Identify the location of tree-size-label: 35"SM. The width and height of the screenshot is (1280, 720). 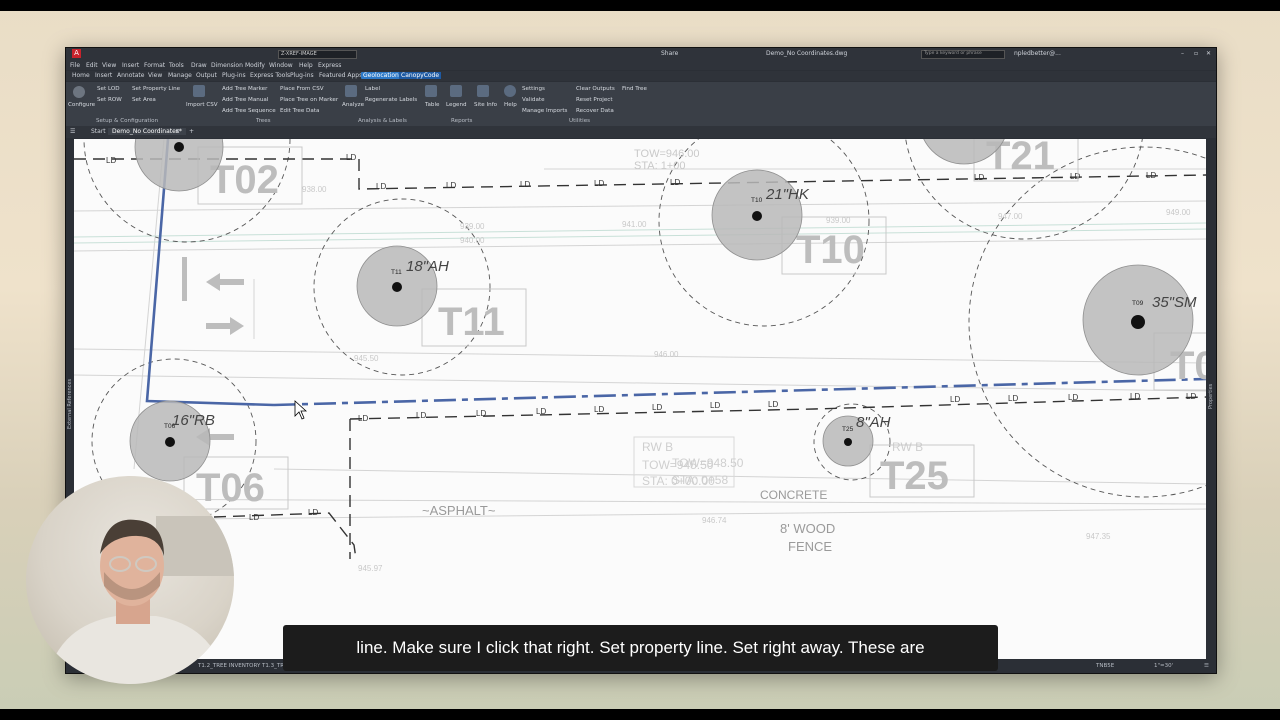
(1174, 302).